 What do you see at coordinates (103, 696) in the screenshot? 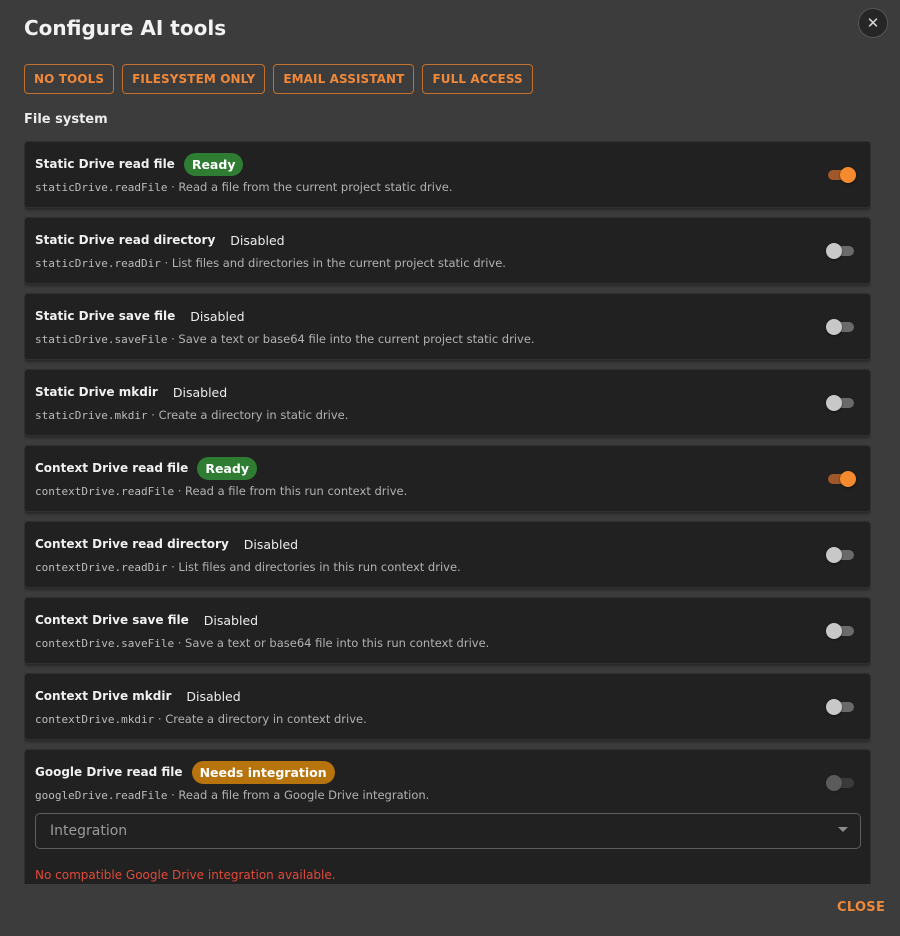
I see `tool-name: Context Drive mkdir` at bounding box center [103, 696].